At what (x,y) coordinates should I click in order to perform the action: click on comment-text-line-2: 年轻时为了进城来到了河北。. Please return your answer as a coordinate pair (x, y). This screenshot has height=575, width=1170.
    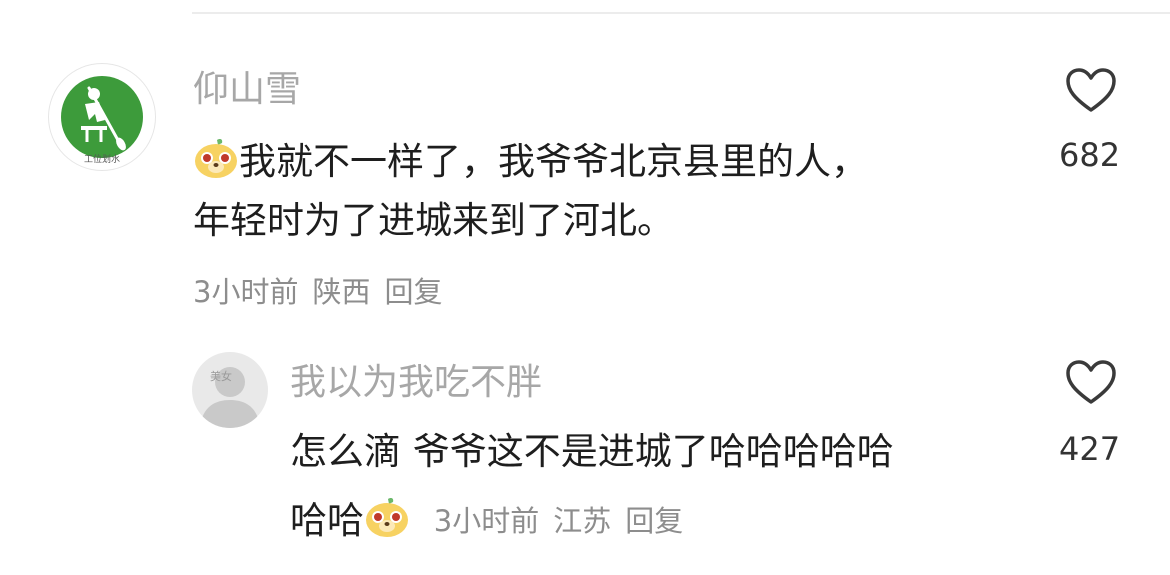
    Looking at the image, I should click on (433, 220).